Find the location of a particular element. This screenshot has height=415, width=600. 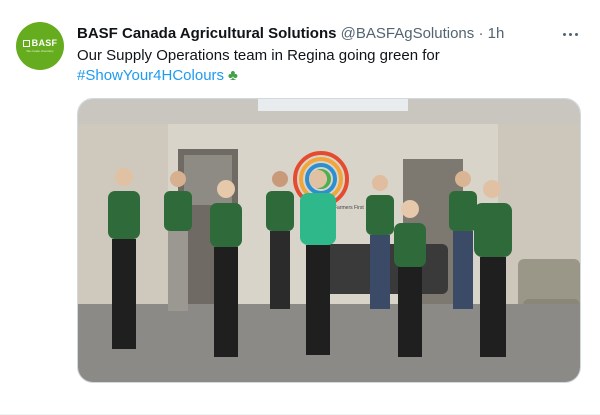

basf-logo: BASF is located at coordinates (40, 43).